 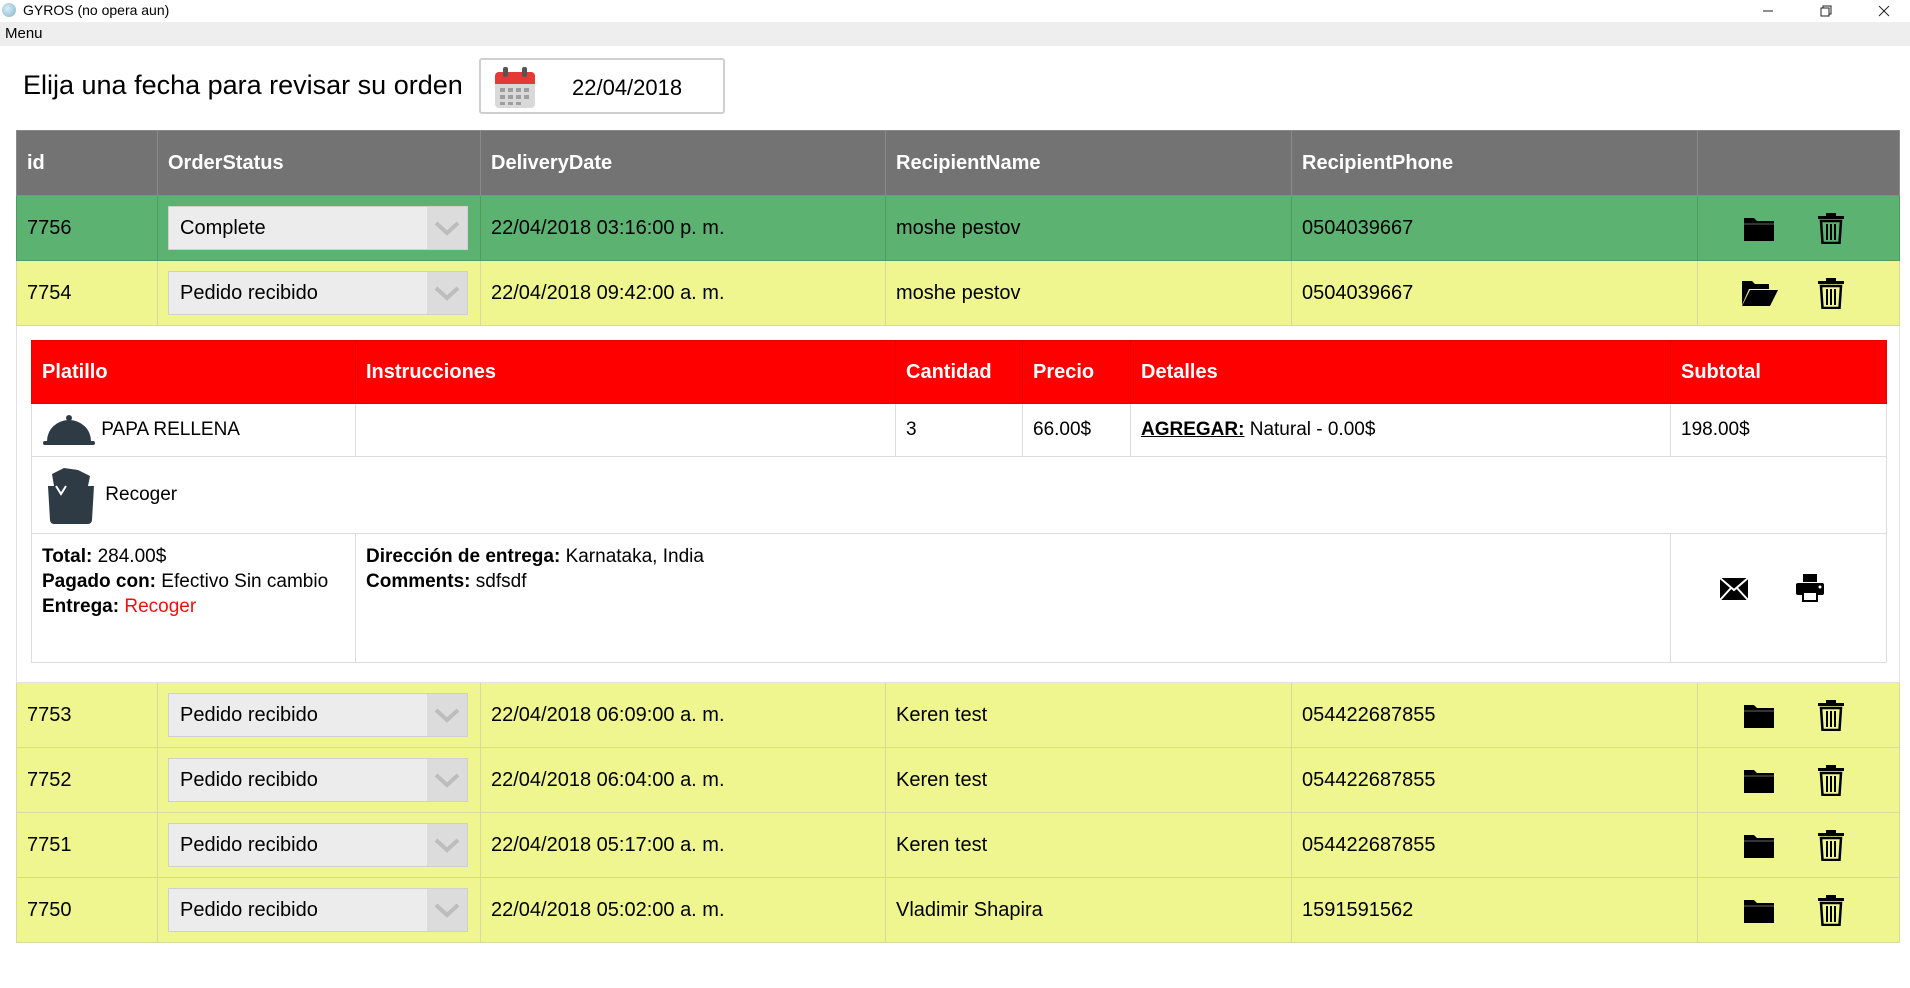 I want to click on cell-id: 7752, so click(x=87, y=780).